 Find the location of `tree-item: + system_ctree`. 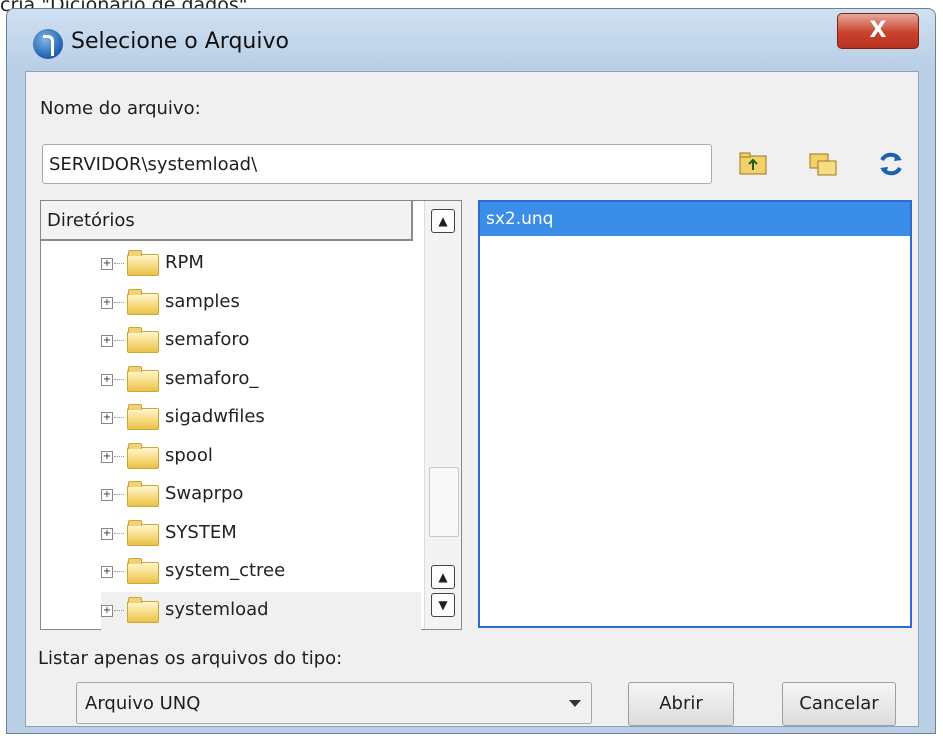

tree-item: + system_ctree is located at coordinates (261, 572).